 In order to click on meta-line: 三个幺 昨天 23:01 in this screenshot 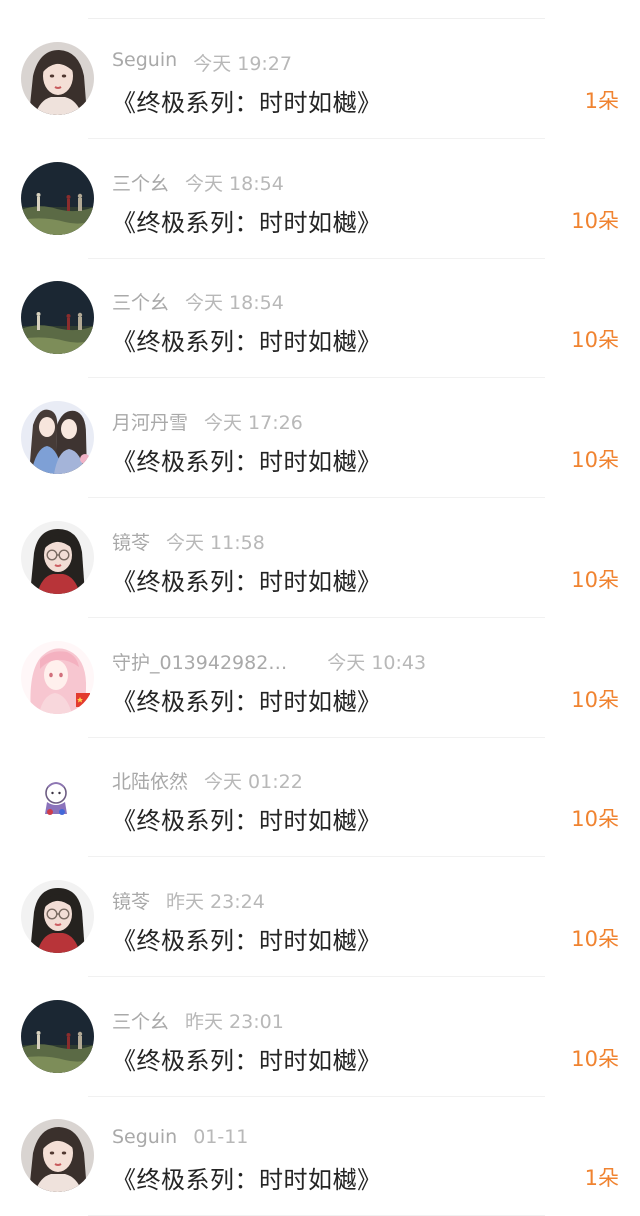, I will do `click(198, 1021)`.